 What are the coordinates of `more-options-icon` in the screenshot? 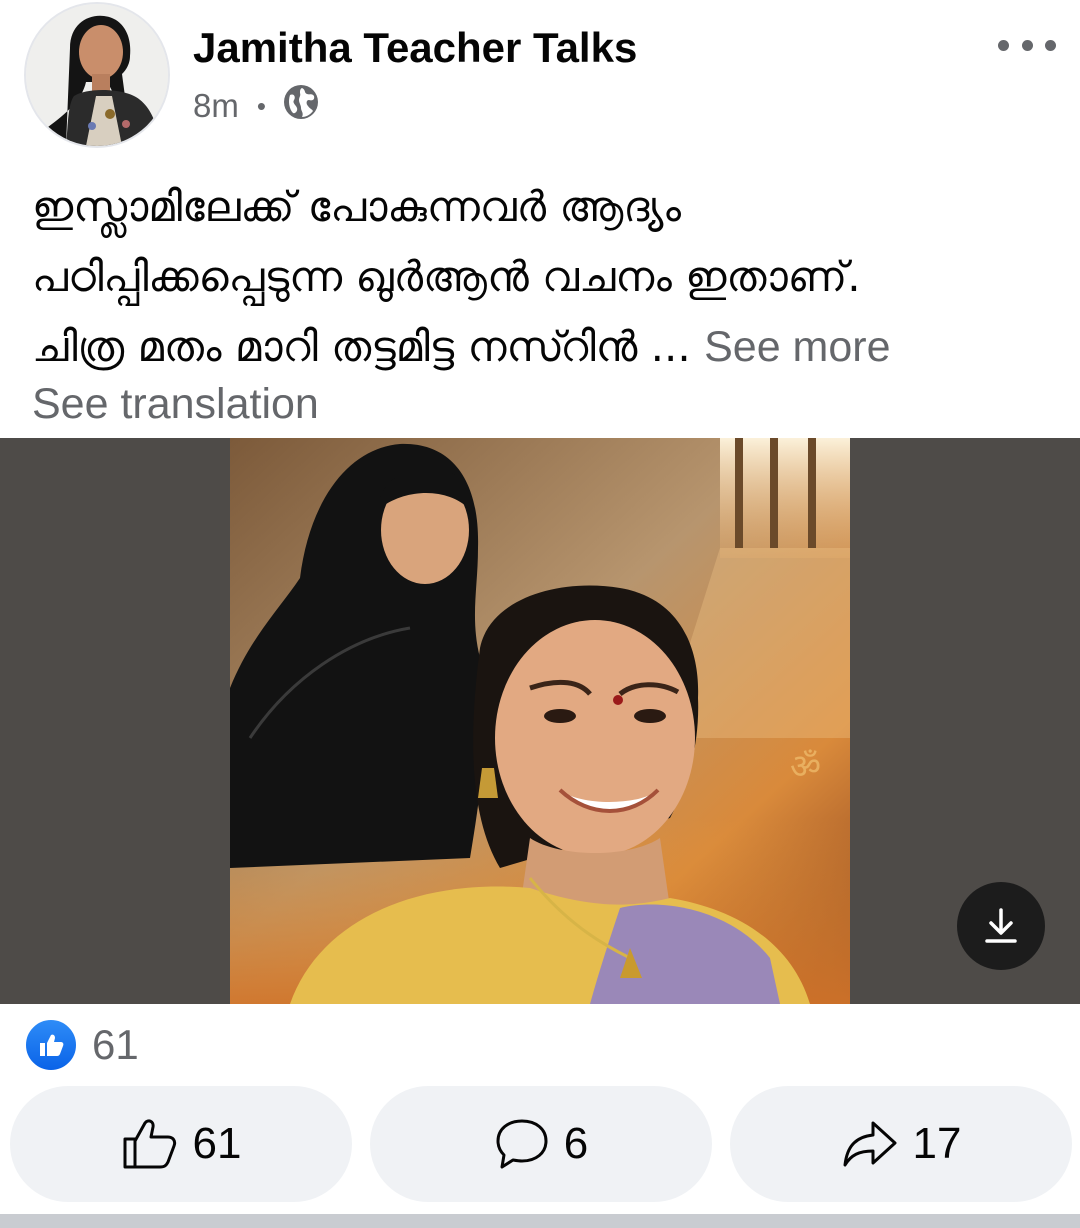 It's located at (1027, 45).